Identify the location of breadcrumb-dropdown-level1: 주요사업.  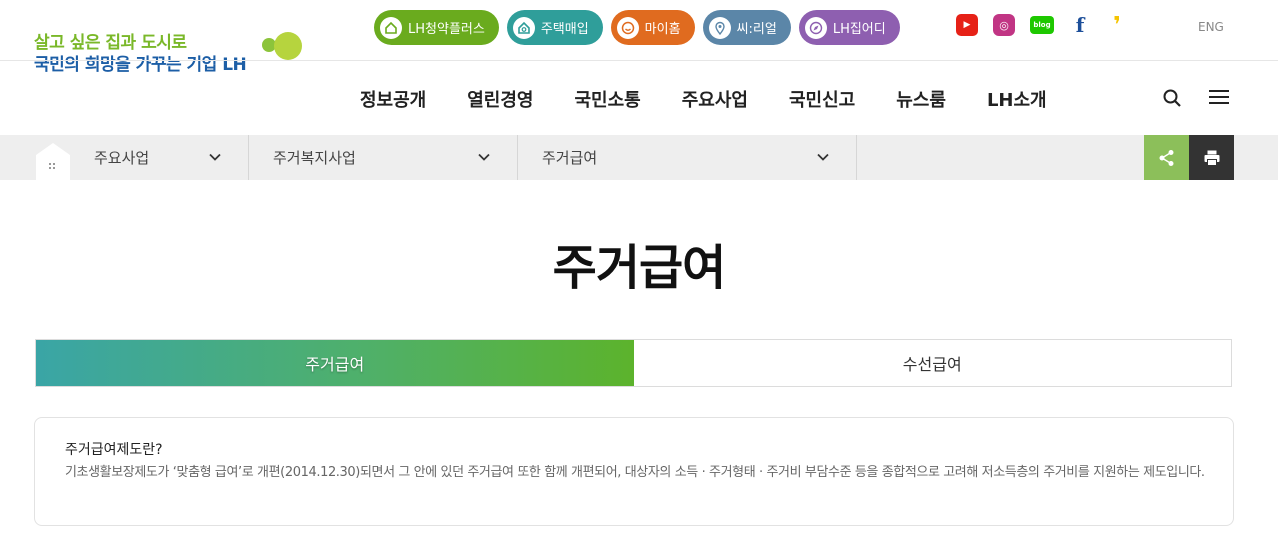
(159, 157).